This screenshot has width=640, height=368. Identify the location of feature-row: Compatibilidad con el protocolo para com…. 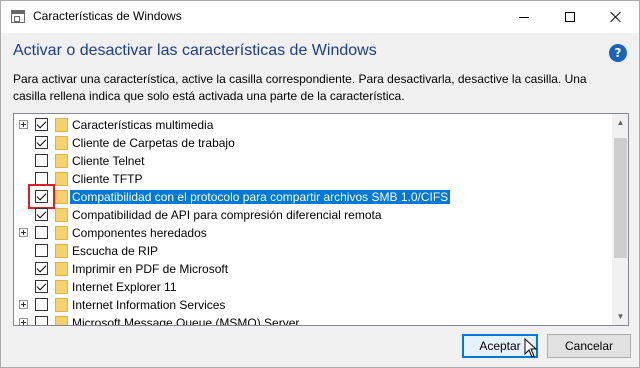
(313, 196).